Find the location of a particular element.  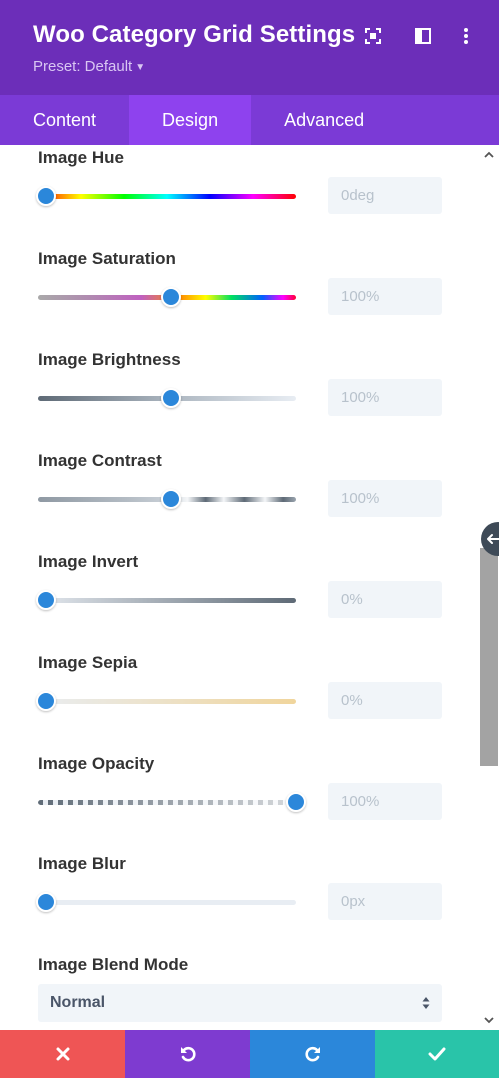

select-arrows-icon is located at coordinates (426, 1003).